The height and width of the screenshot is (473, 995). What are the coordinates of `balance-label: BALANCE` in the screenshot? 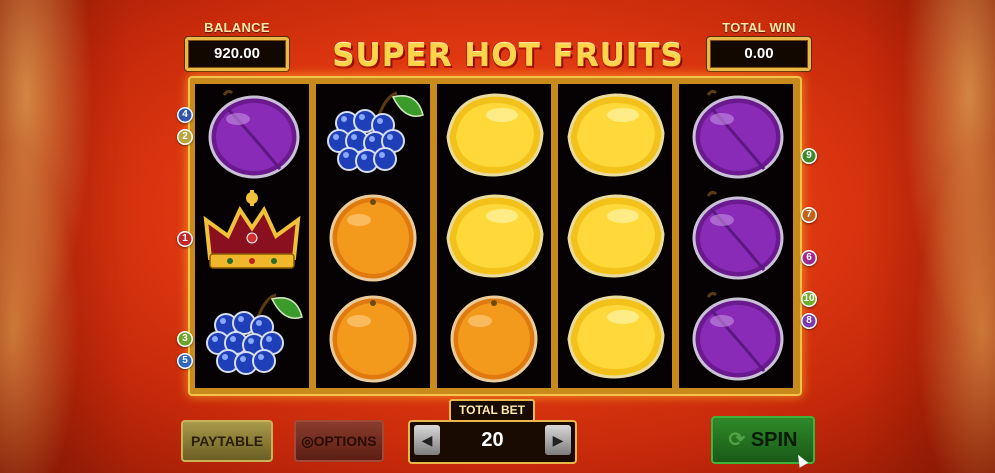 It's located at (237, 27).